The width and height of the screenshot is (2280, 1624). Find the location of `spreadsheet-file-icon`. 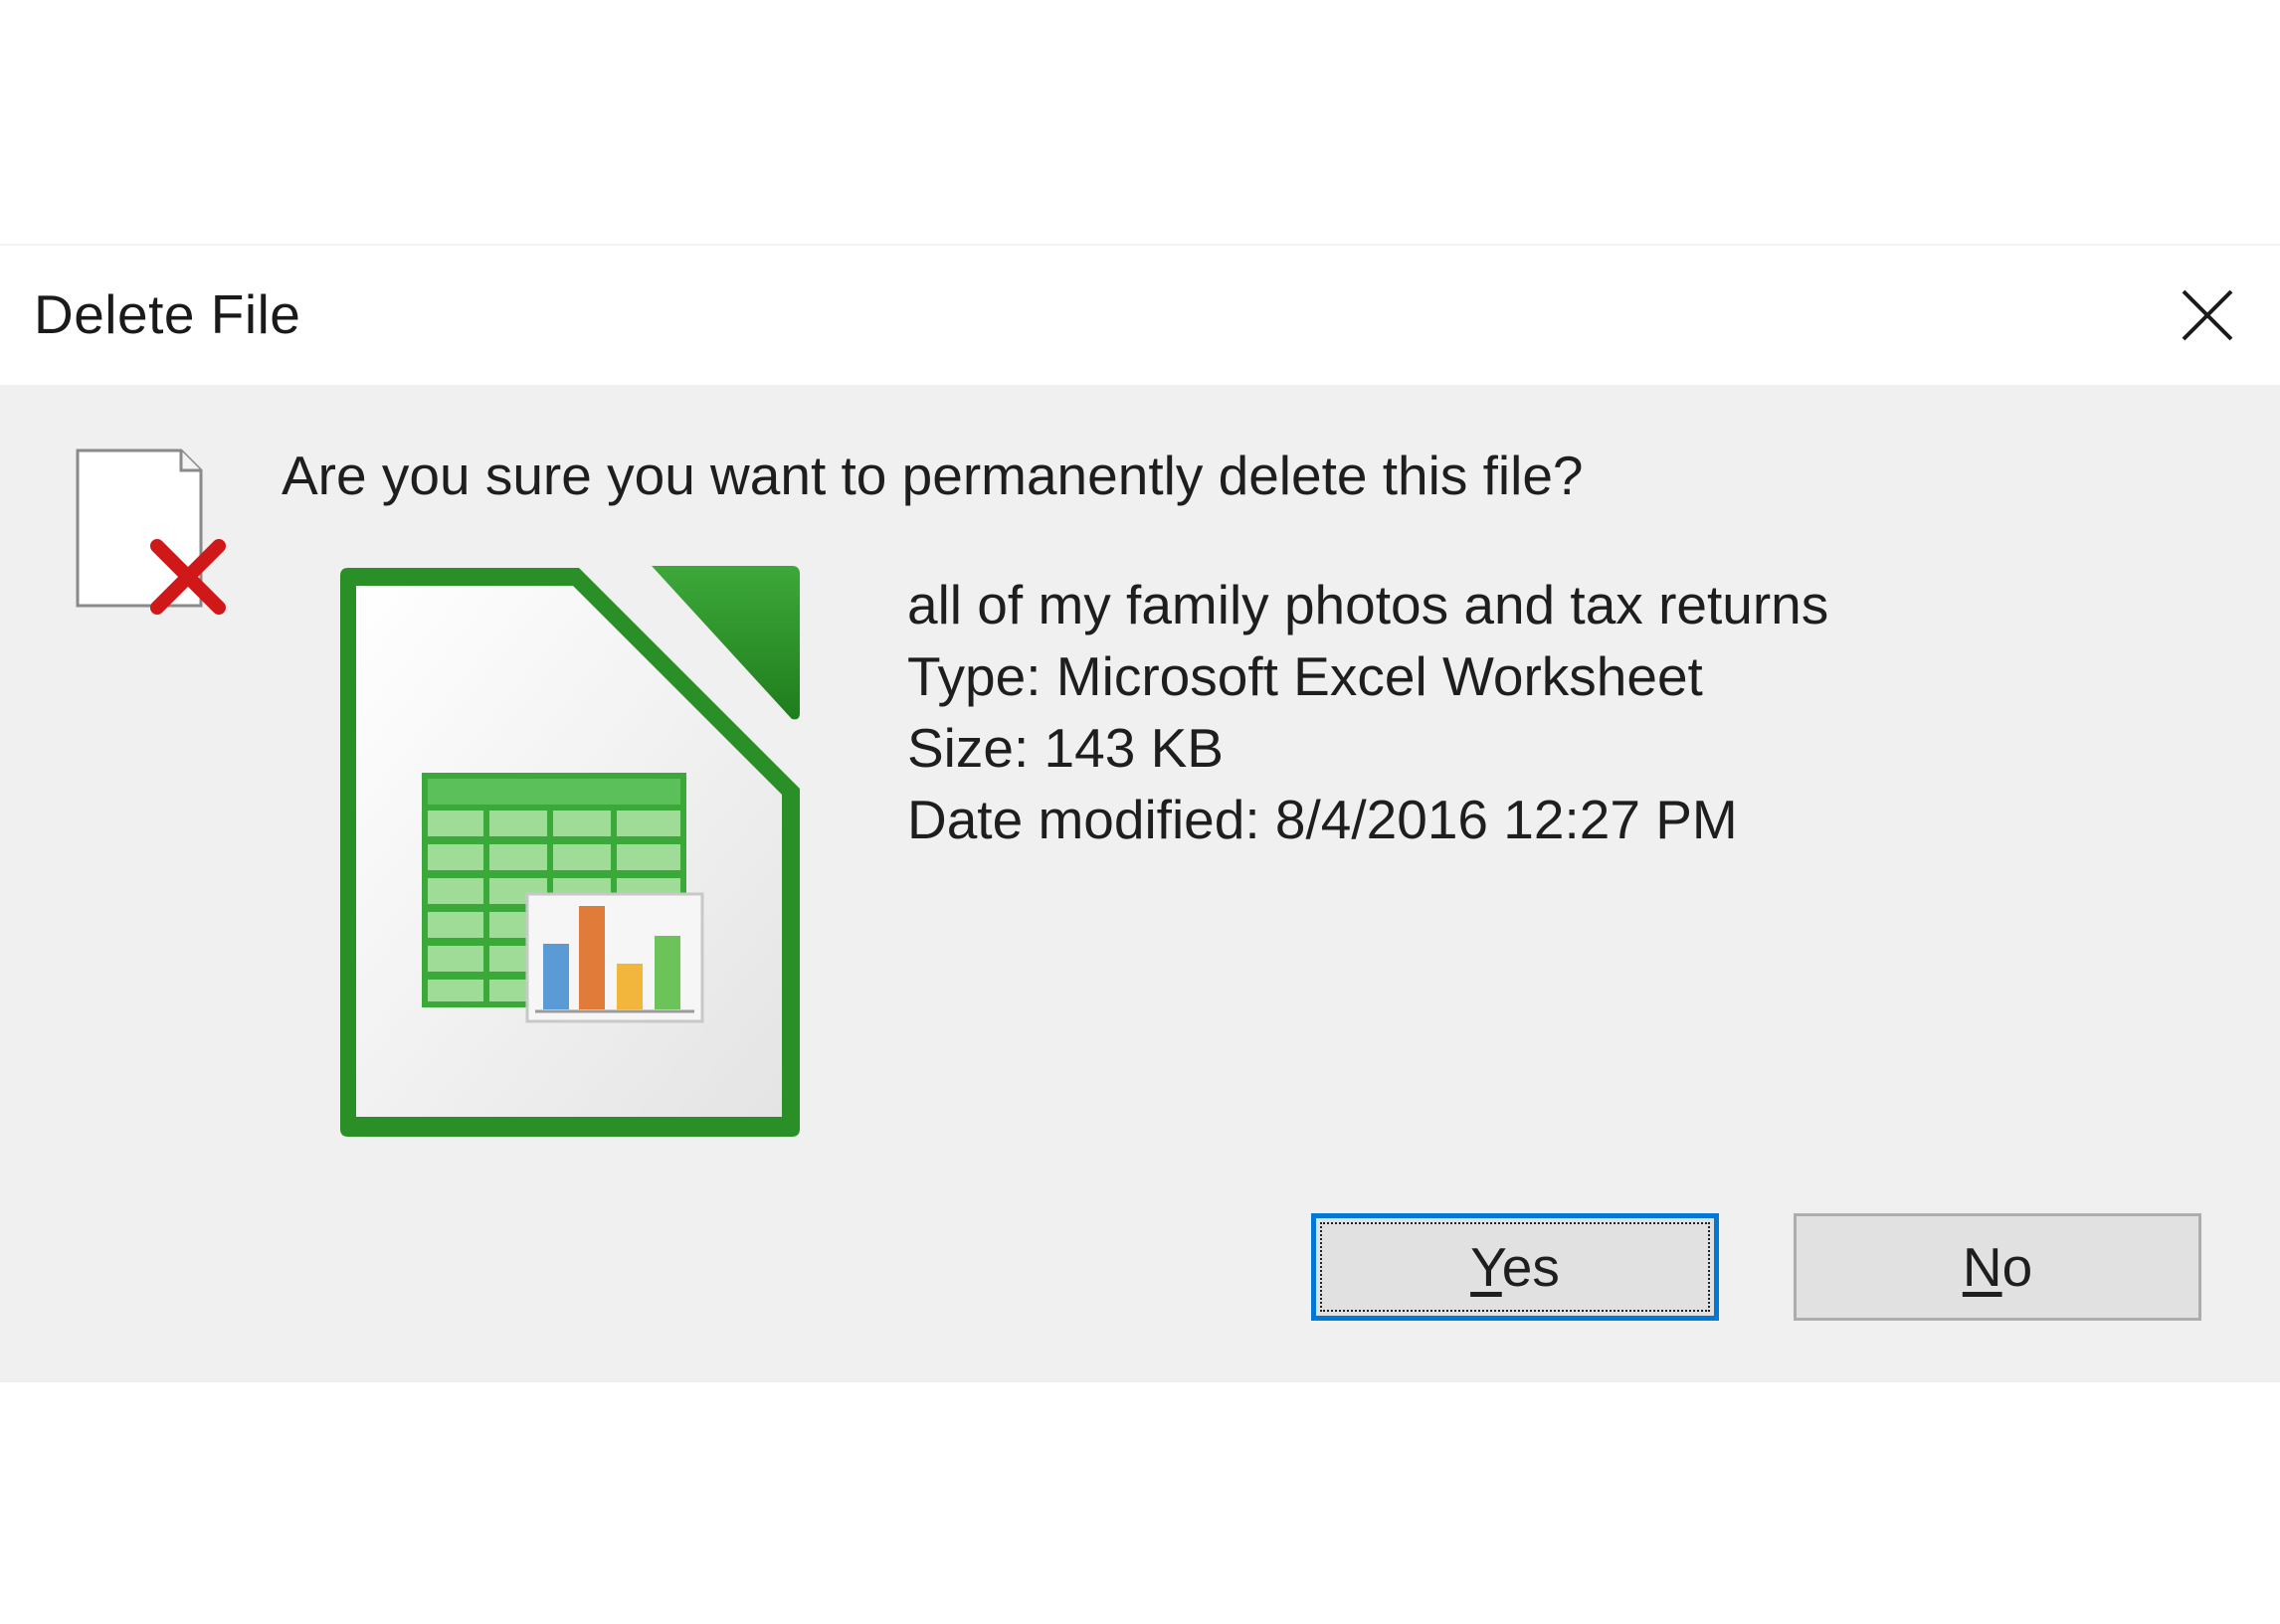

spreadsheet-file-icon is located at coordinates (570, 851).